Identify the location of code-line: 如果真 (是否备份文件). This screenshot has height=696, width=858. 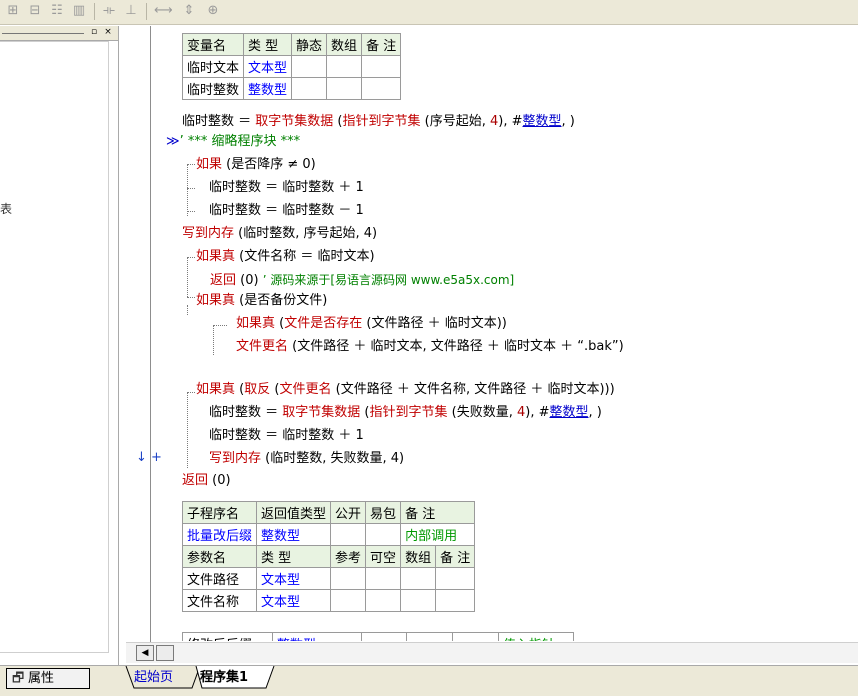
(261, 301).